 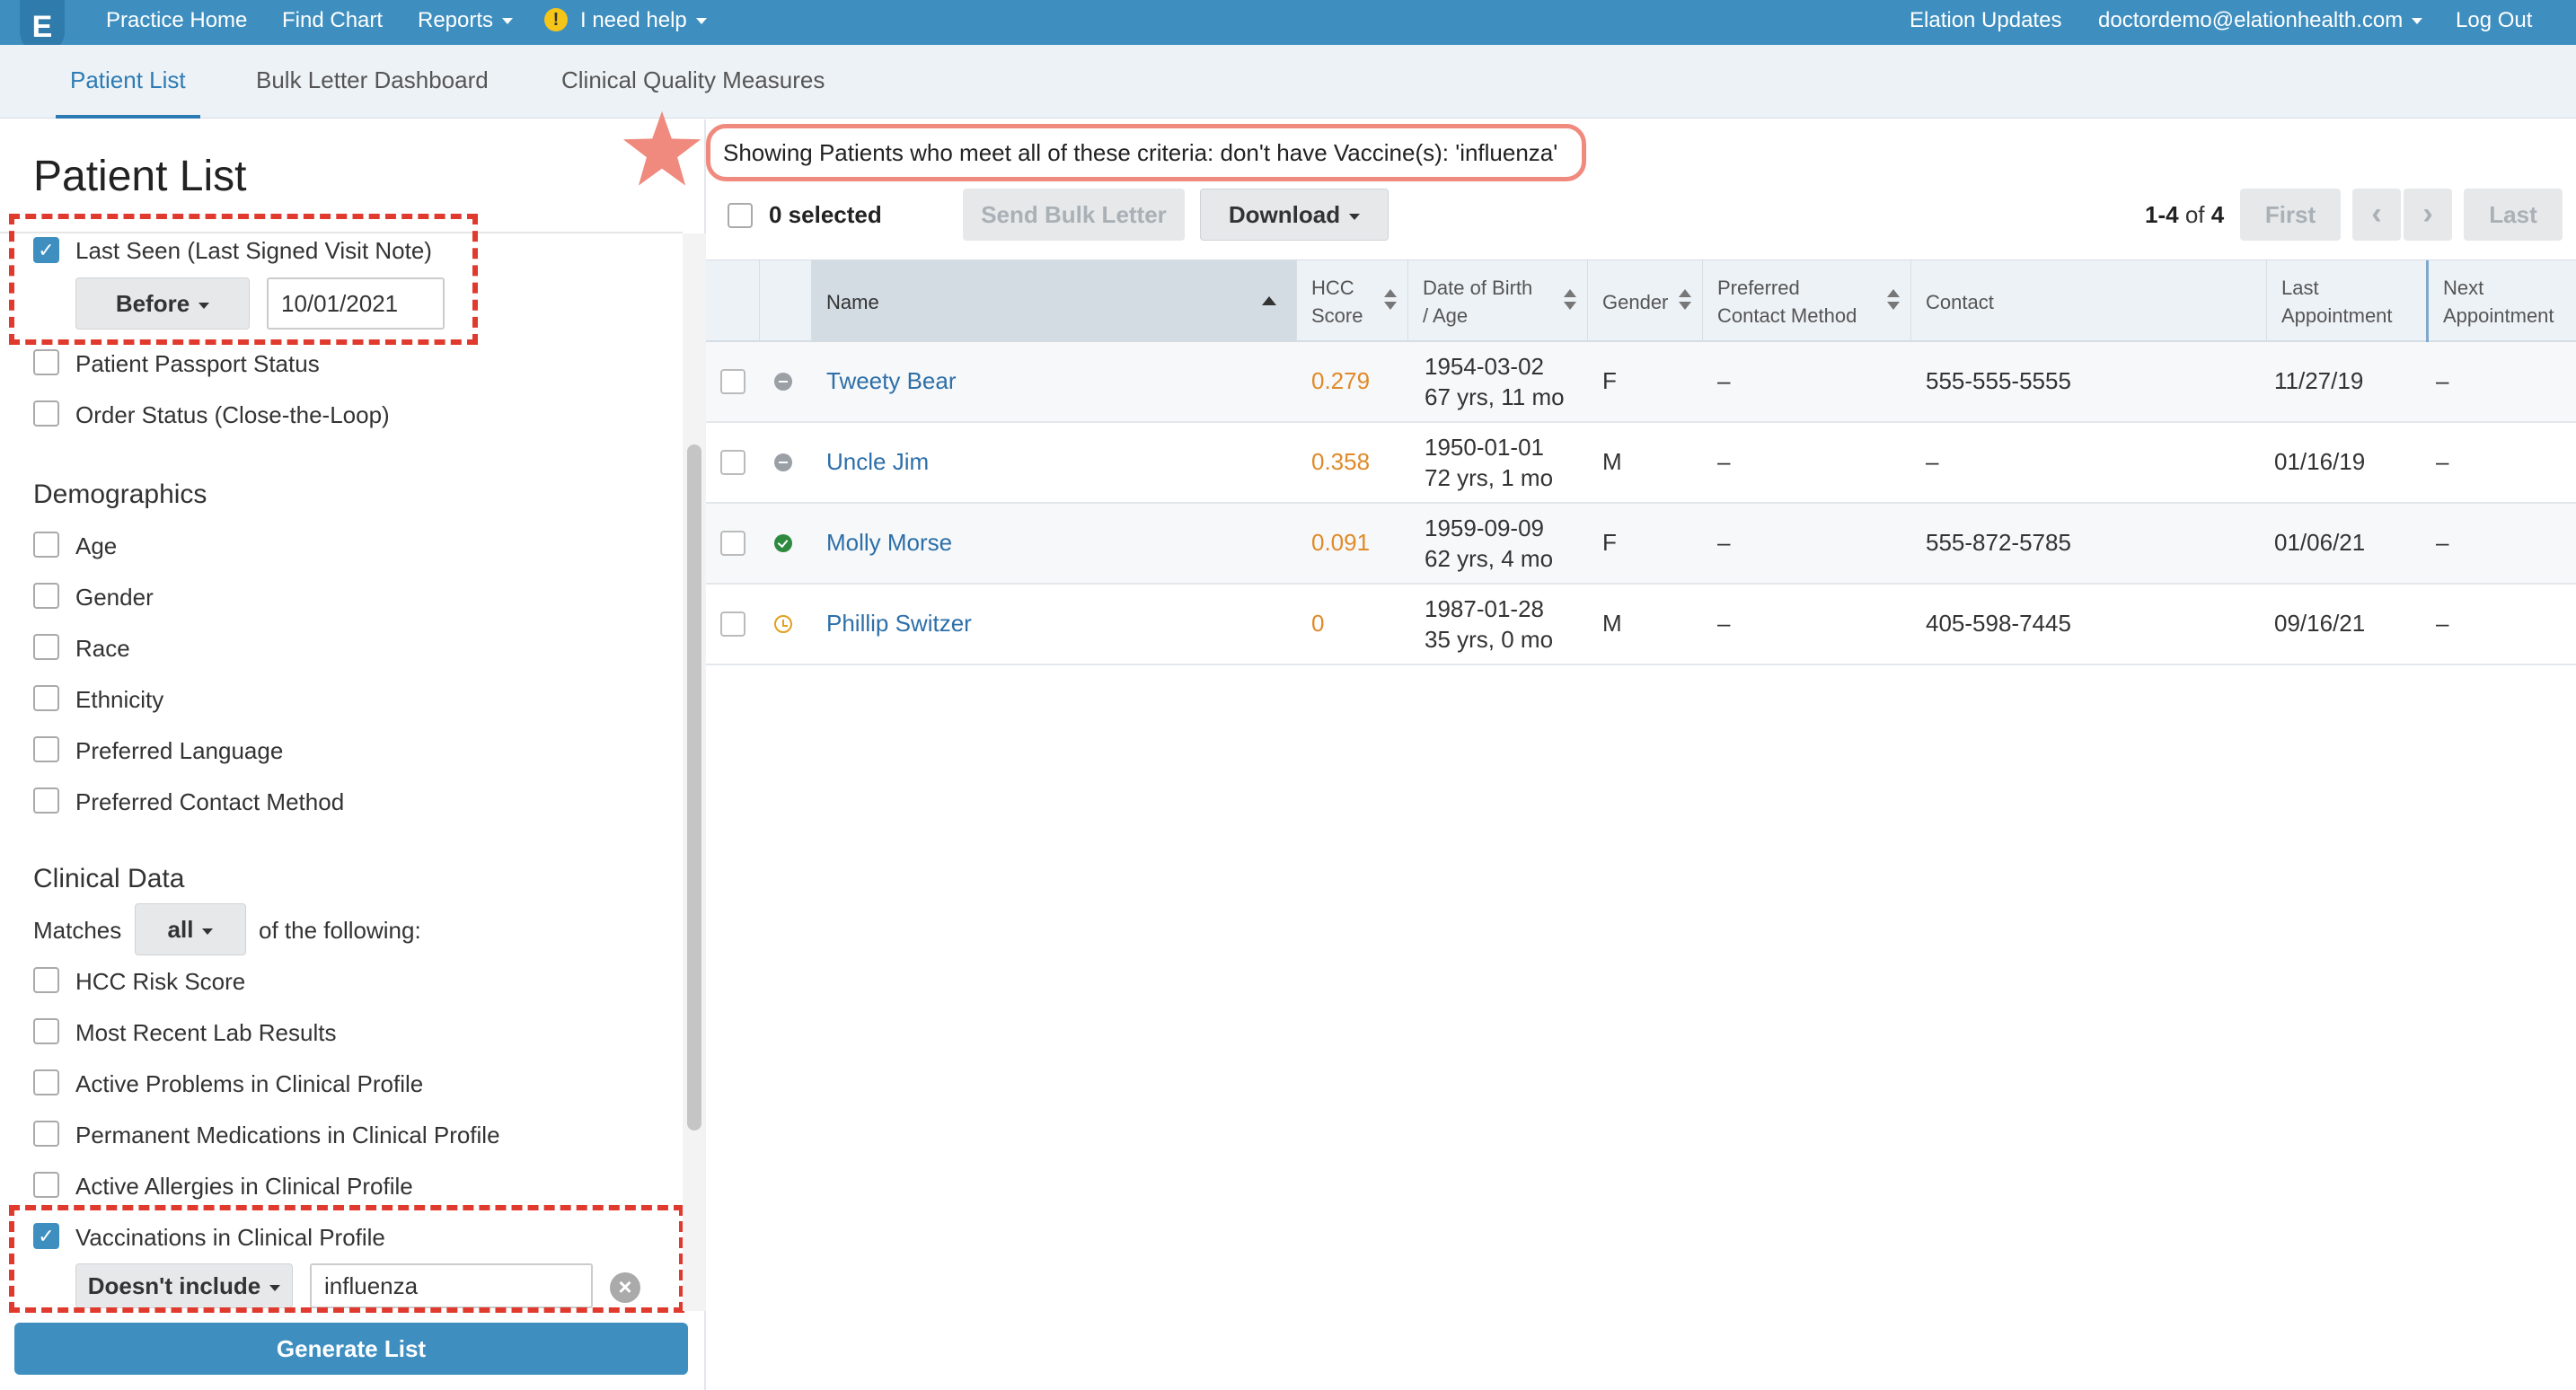 I want to click on contact: –, so click(x=1932, y=461).